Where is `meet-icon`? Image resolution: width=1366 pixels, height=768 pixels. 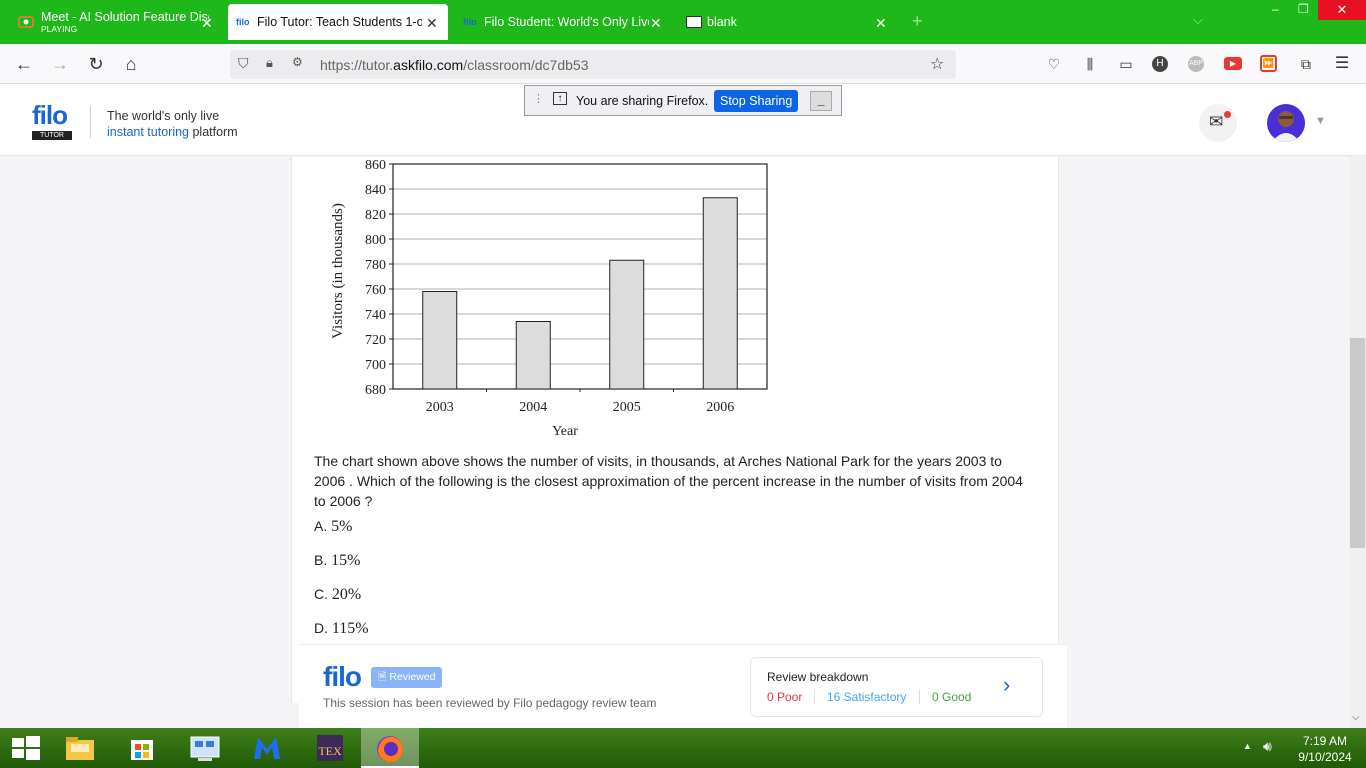 meet-icon is located at coordinates (26, 22).